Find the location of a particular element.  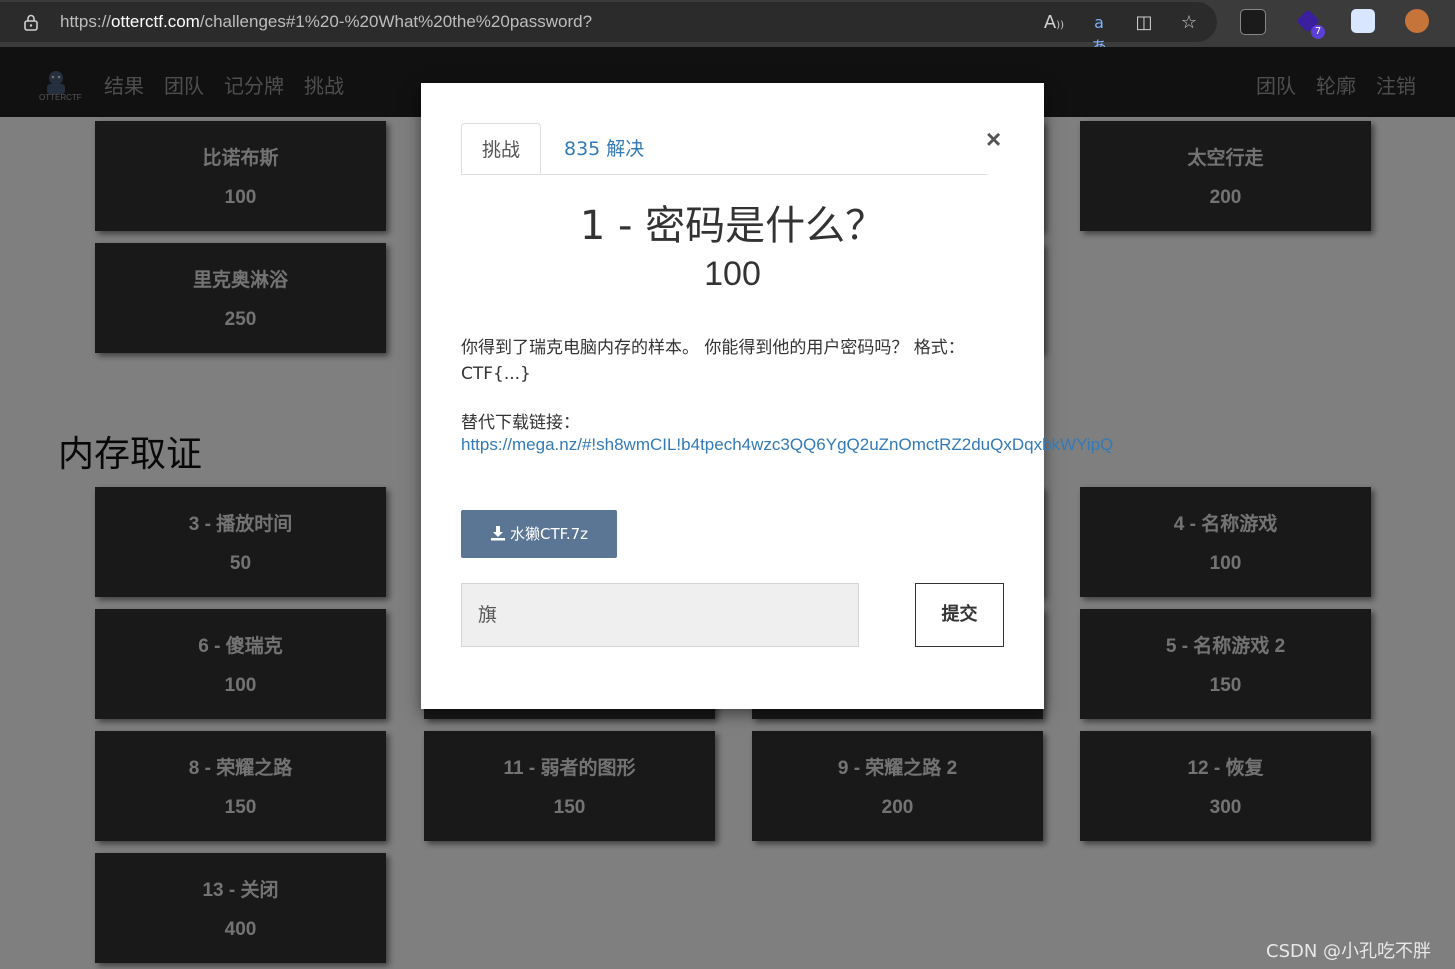

extension-bird-icon is located at coordinates (1363, 21).